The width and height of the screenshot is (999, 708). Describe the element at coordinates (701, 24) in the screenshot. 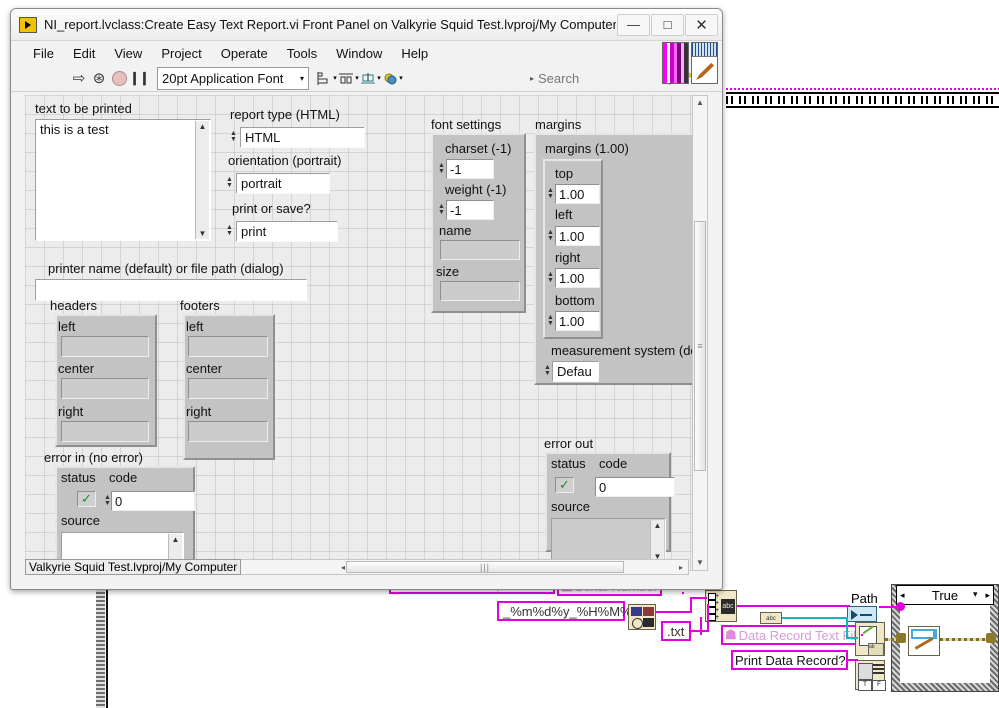

I see `close-button: ✕` at that location.